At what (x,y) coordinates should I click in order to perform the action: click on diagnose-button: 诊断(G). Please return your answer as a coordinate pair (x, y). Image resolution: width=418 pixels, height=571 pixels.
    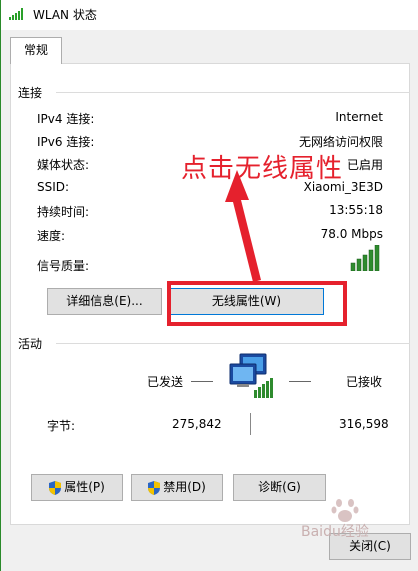
    Looking at the image, I should click on (279, 487).